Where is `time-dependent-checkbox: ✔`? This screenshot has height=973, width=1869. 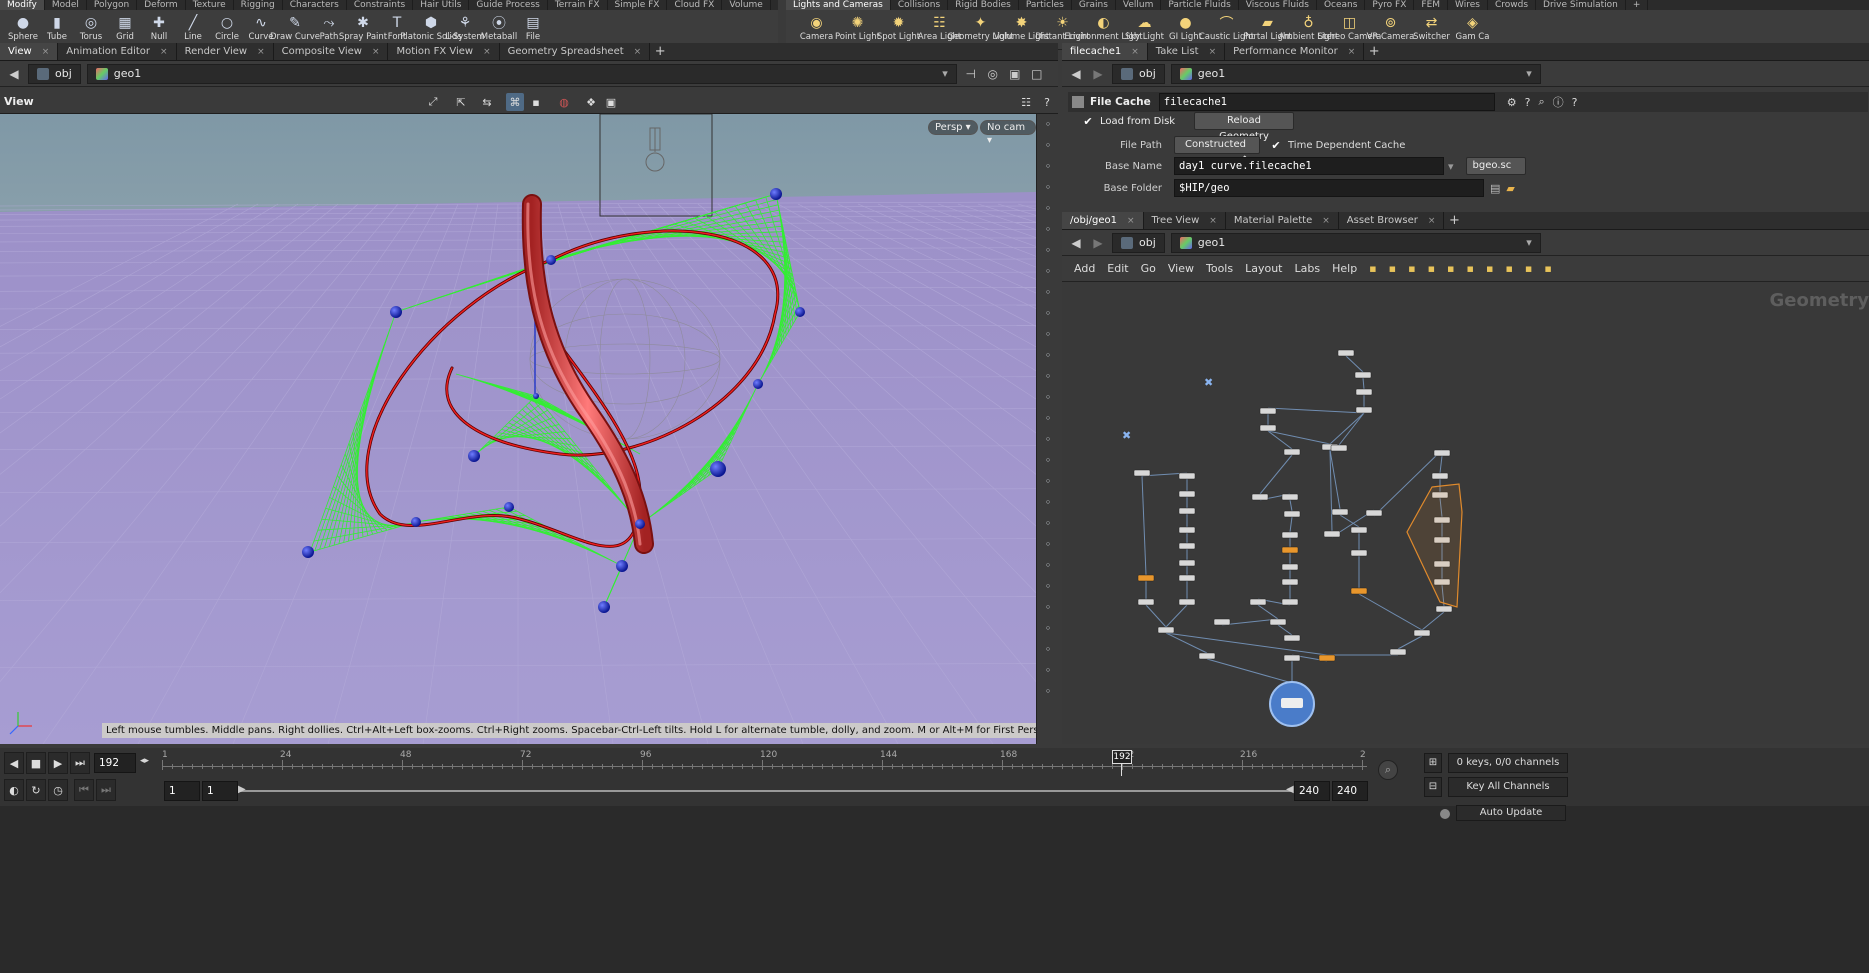
time-dependent-checkbox: ✔ is located at coordinates (1276, 145).